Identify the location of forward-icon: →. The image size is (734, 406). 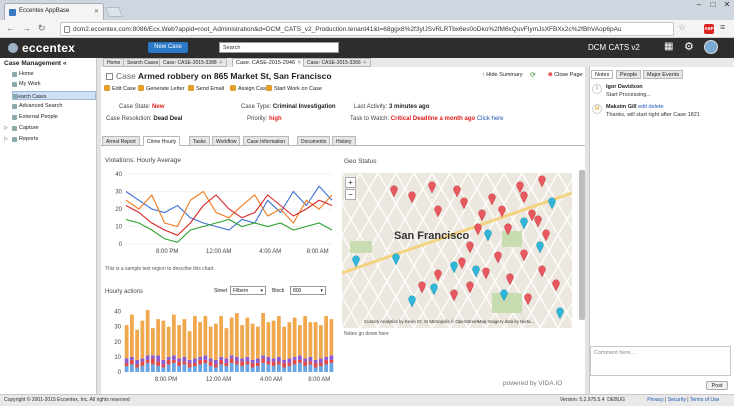
(26, 28).